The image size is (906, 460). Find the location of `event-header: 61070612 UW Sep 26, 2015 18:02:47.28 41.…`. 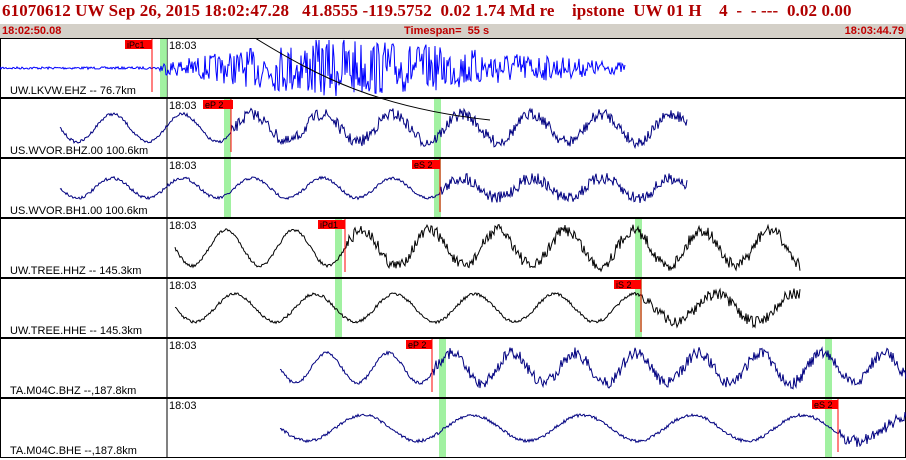

event-header: 61070612 UW Sep 26, 2015 18:02:47.28 41.… is located at coordinates (453, 12).